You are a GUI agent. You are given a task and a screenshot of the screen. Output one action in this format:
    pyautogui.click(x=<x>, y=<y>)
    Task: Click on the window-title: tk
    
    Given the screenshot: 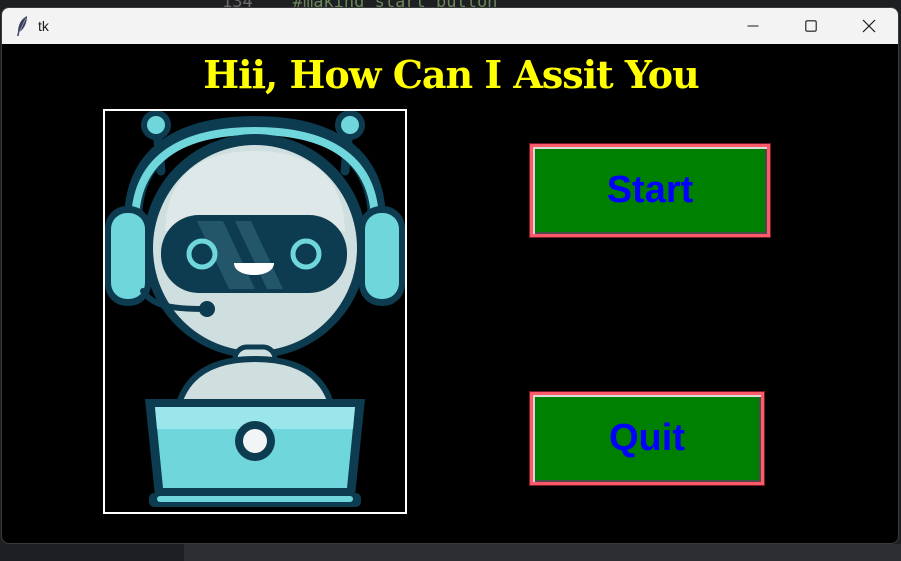 What is the action you would take?
    pyautogui.click(x=43, y=26)
    